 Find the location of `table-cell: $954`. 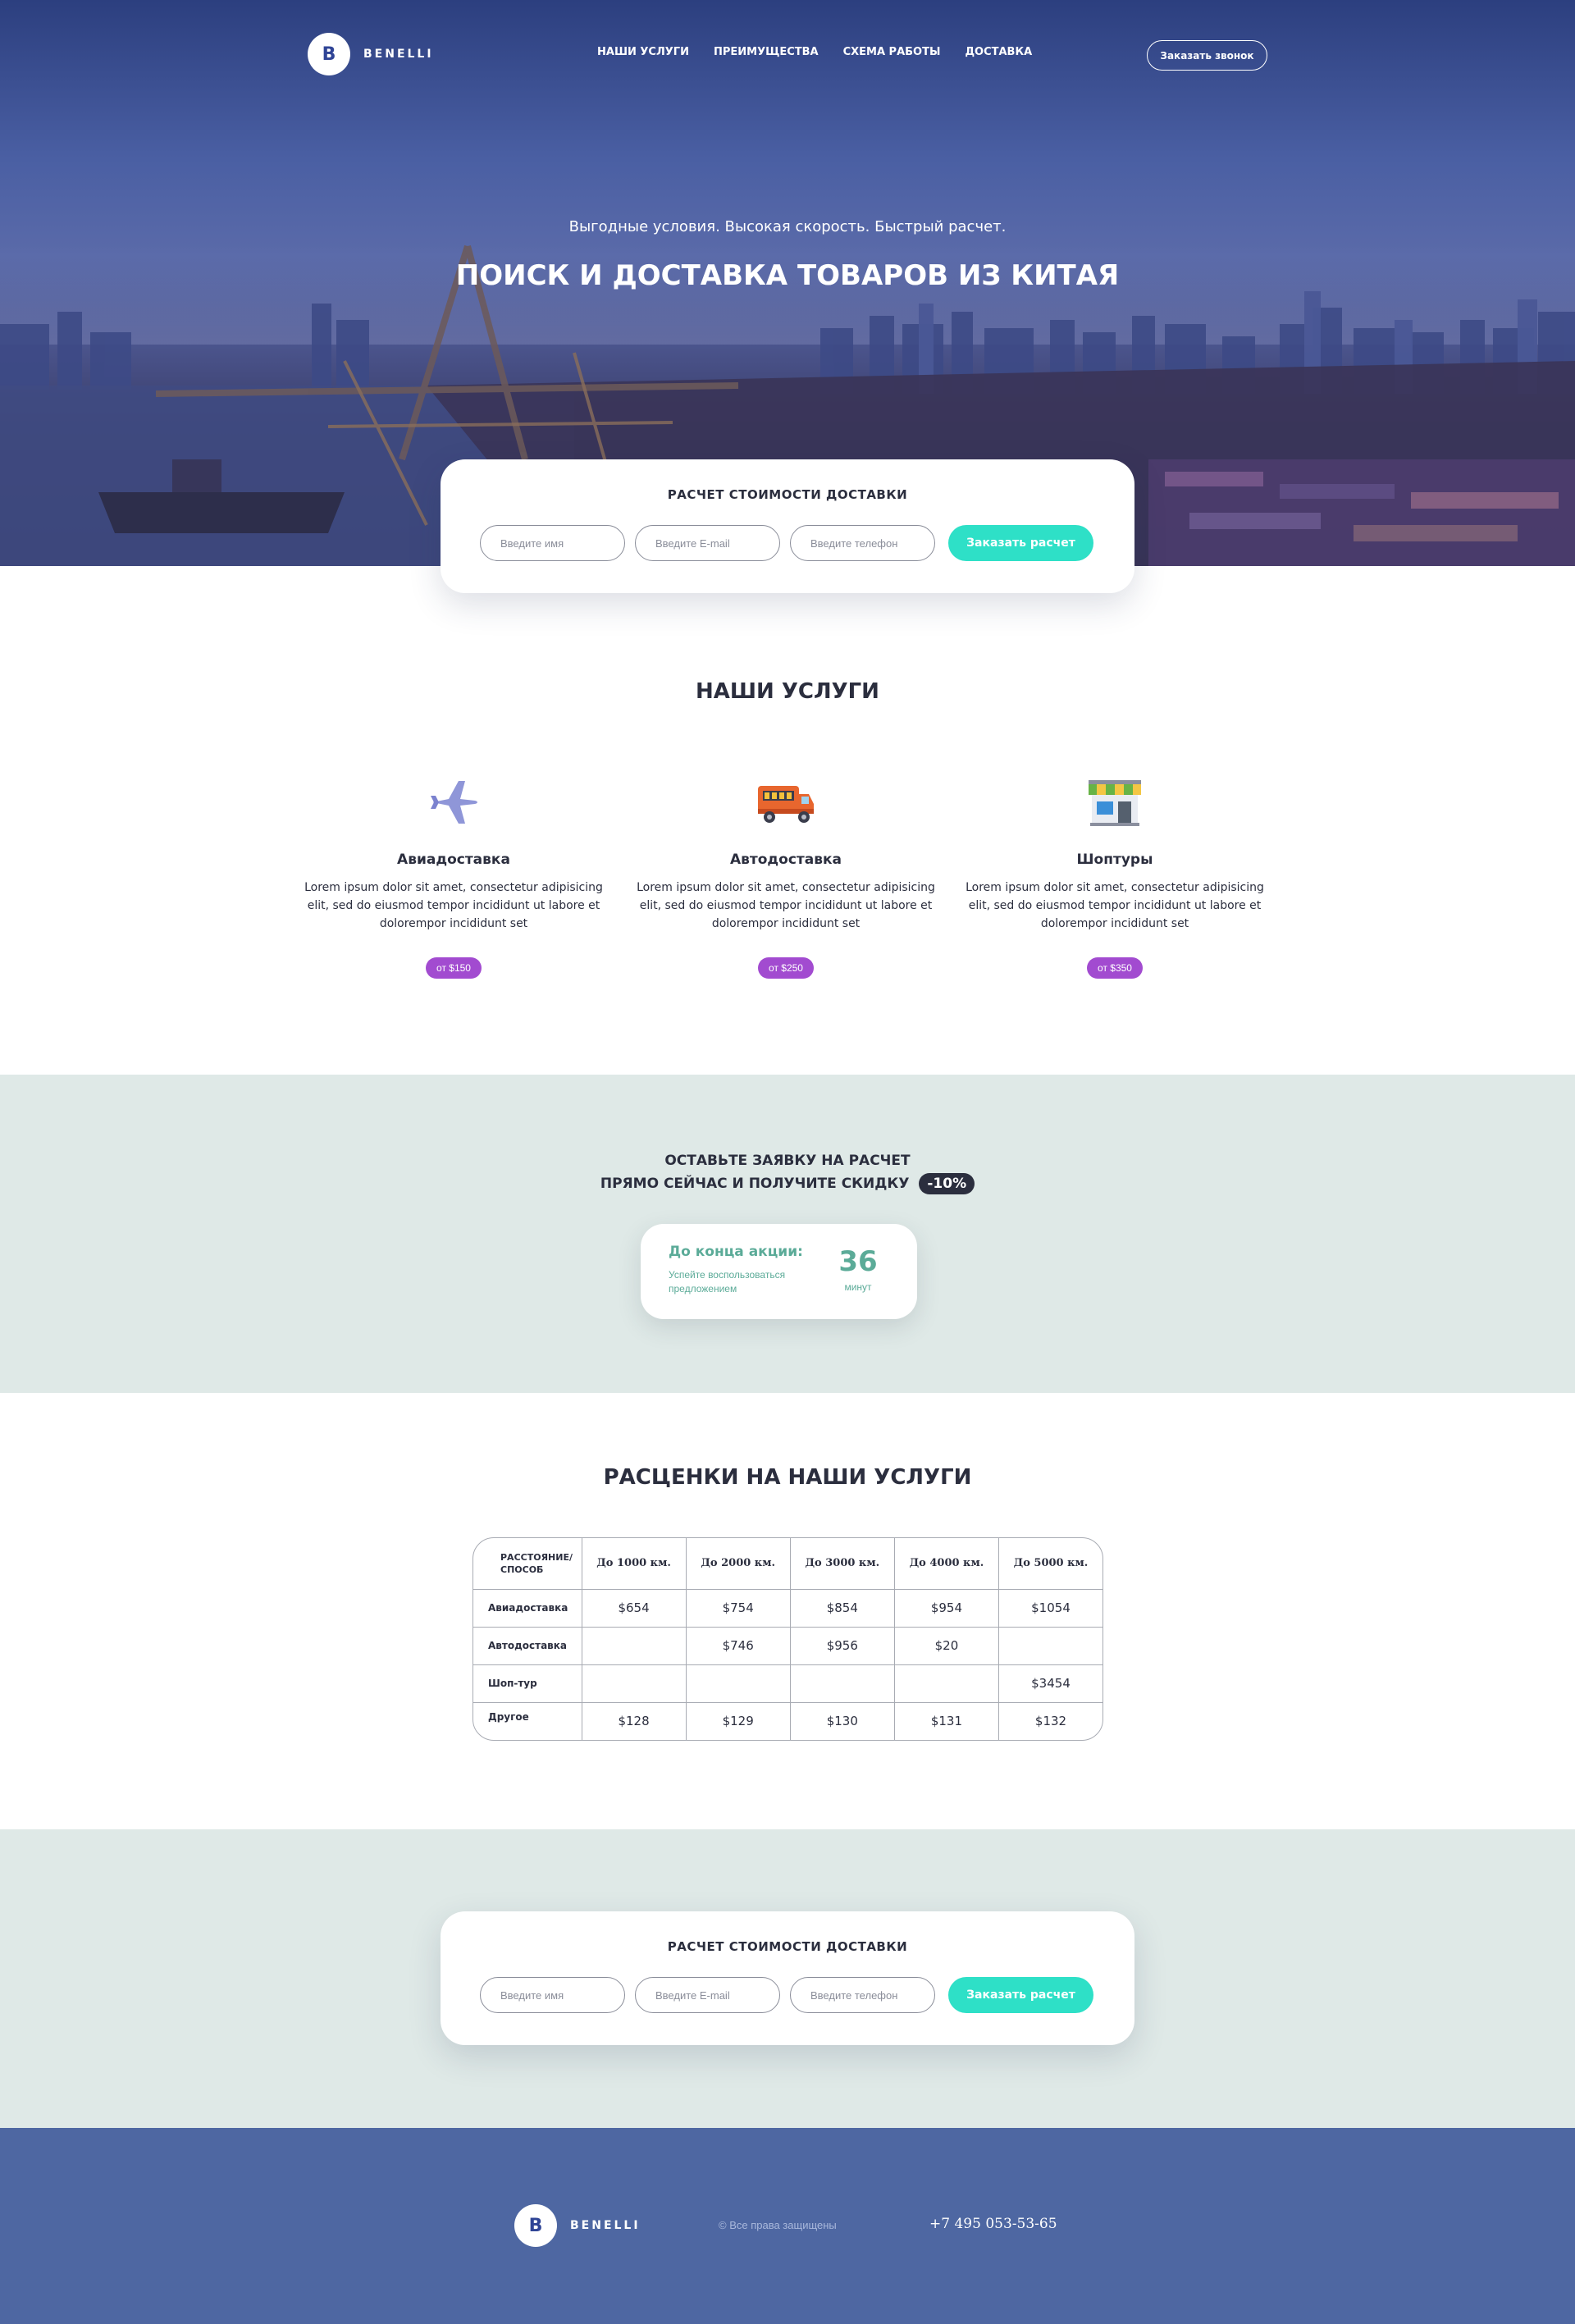

table-cell: $954 is located at coordinates (947, 1608).